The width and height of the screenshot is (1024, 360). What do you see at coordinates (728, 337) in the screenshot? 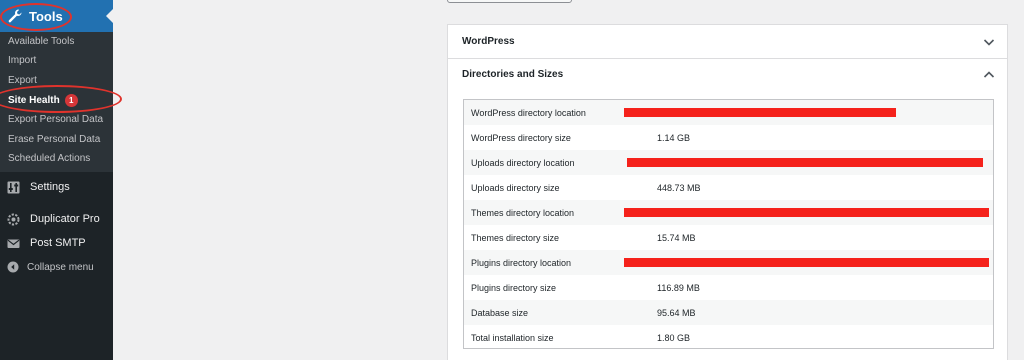
I see `table-row: Total installation size 1.80 GB` at bounding box center [728, 337].